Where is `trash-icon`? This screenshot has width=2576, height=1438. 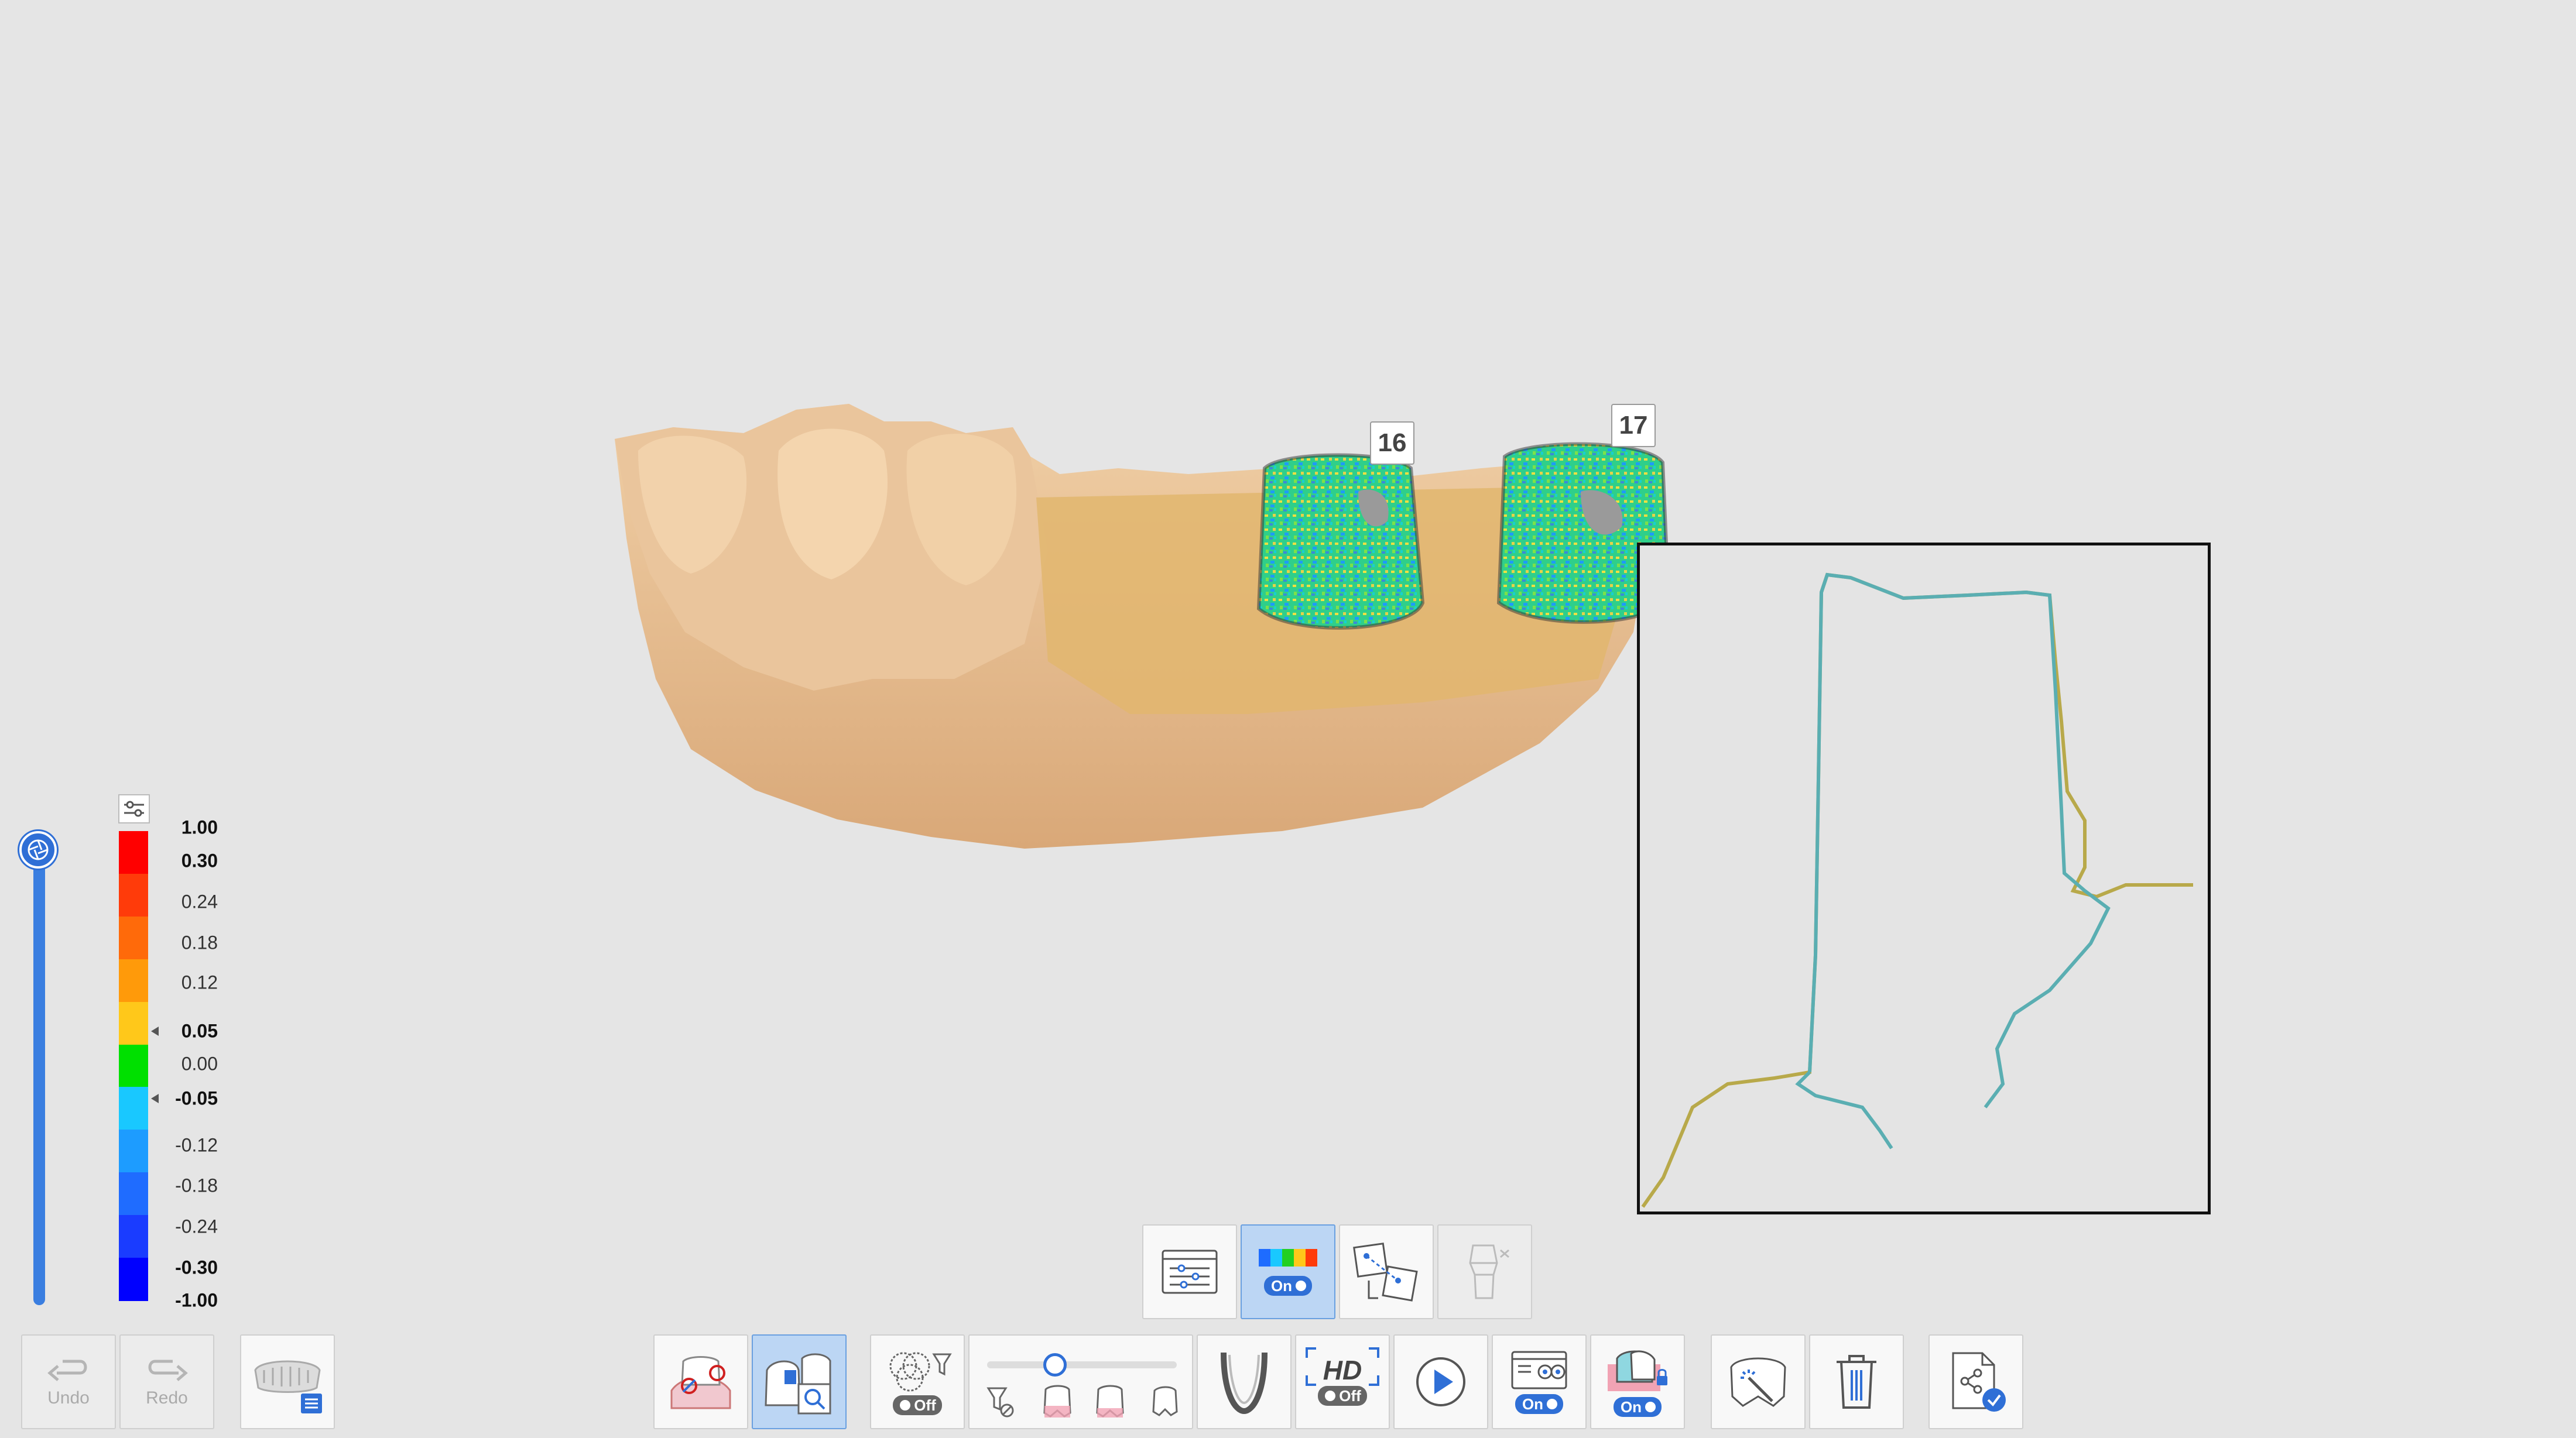
trash-icon is located at coordinates (1856, 1382).